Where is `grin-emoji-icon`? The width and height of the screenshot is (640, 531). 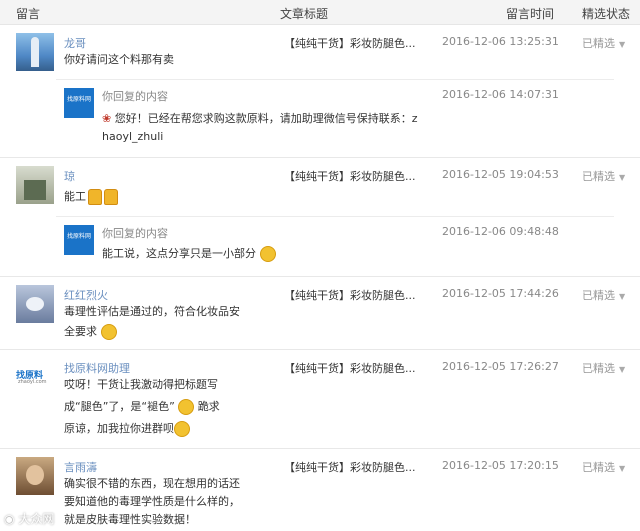 grin-emoji-icon is located at coordinates (182, 429).